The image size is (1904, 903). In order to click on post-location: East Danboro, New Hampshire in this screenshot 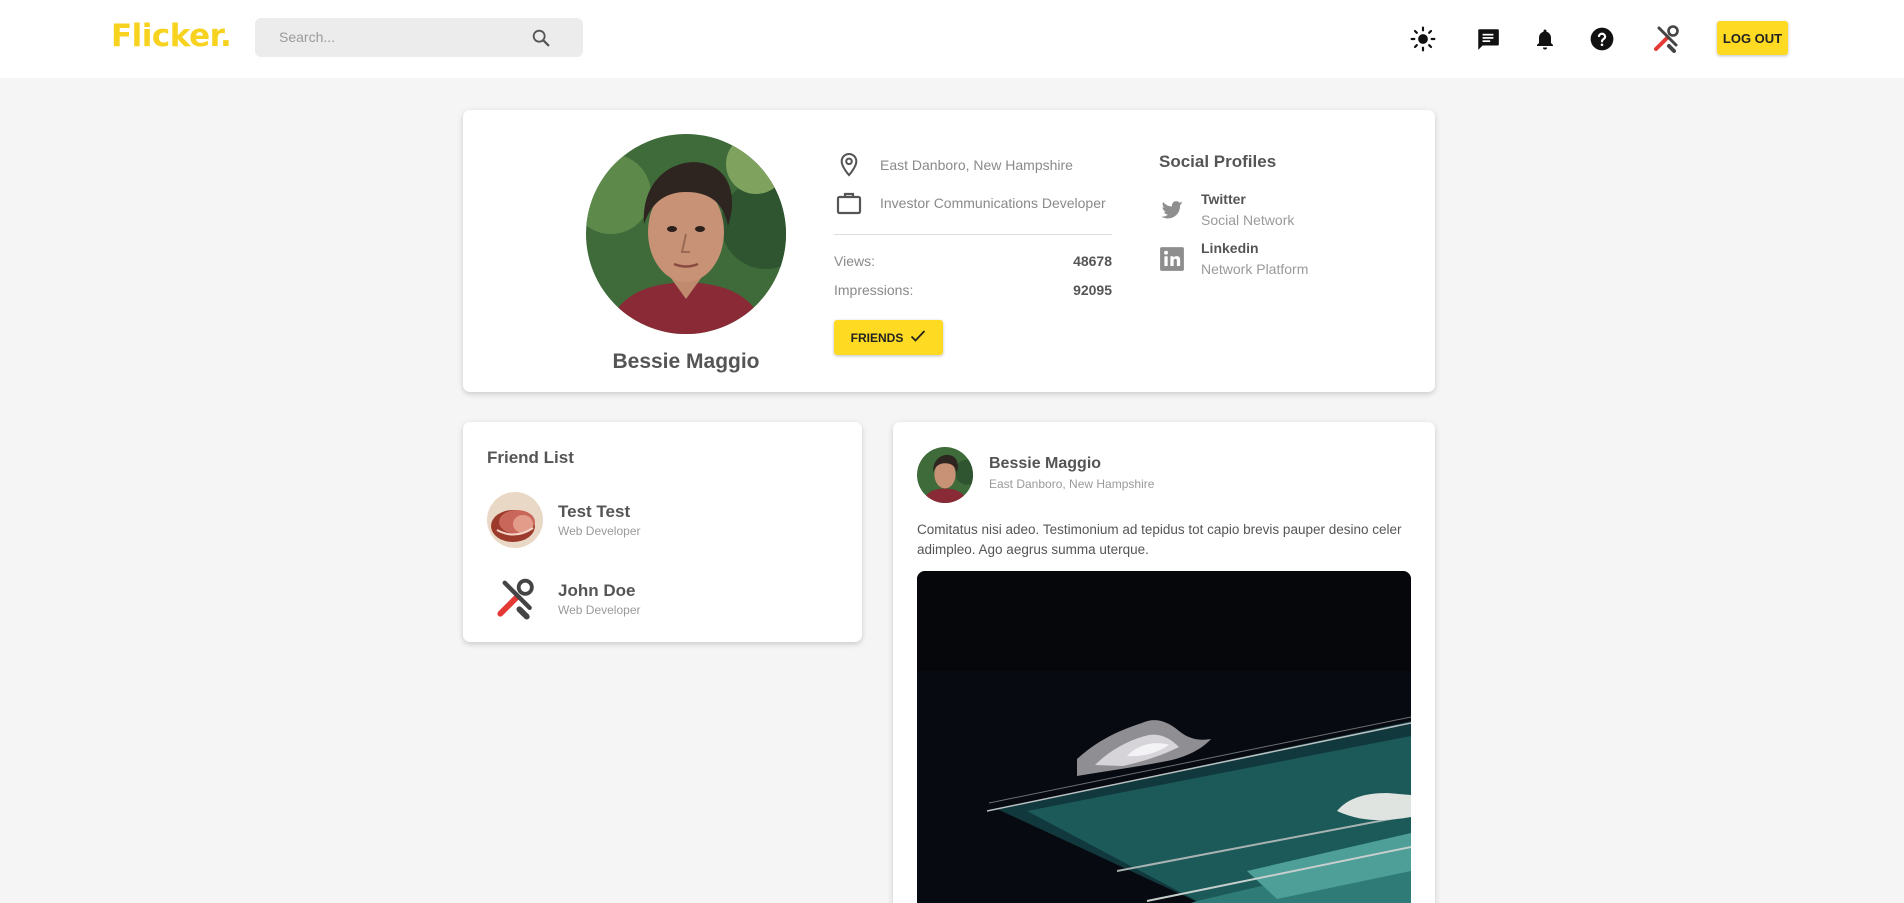, I will do `click(1072, 484)`.